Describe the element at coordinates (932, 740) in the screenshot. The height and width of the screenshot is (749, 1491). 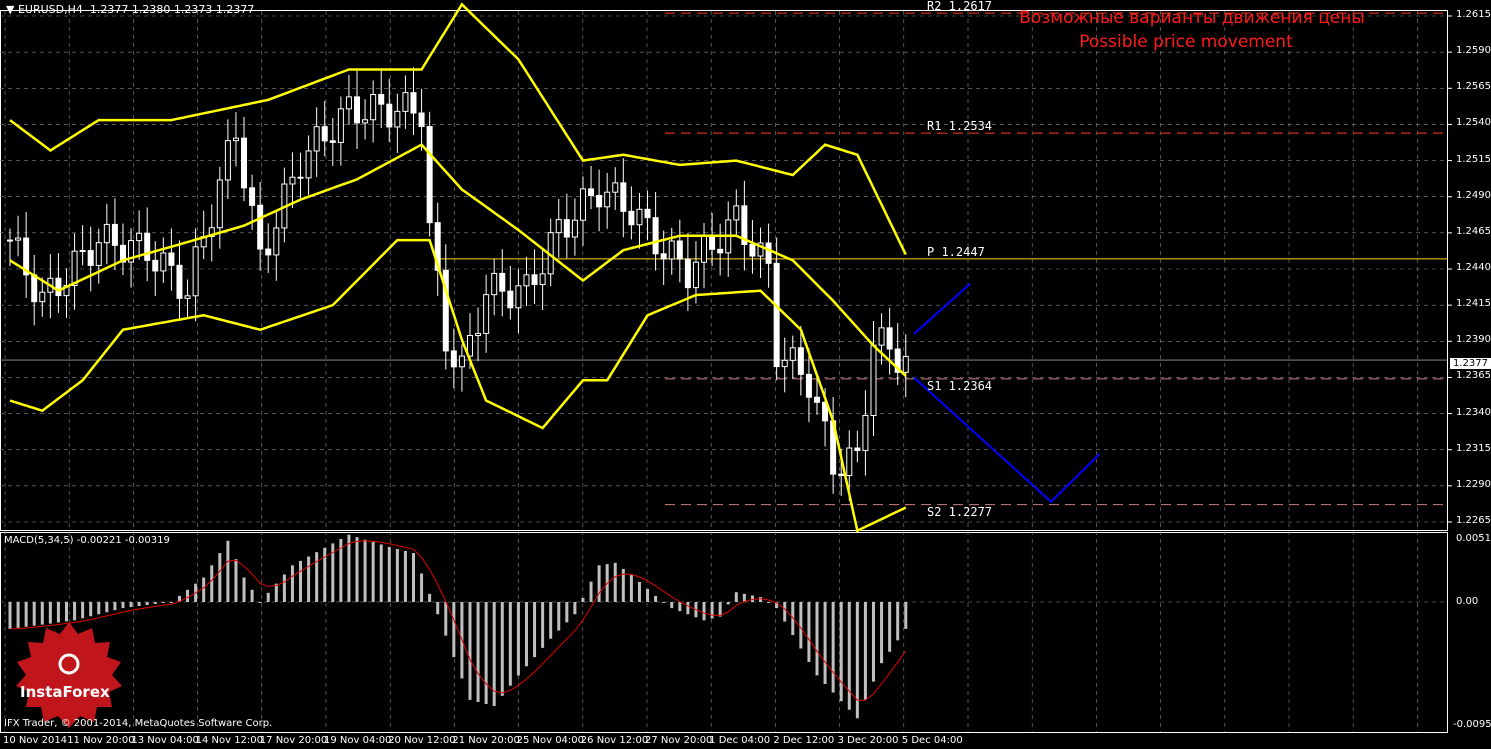
I see `x-tick-label: 5 Dec 04:00` at that location.